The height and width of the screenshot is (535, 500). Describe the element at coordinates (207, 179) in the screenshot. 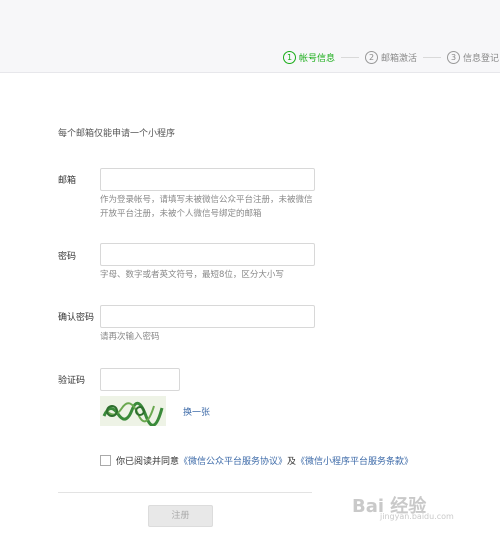

I see `email-field` at that location.